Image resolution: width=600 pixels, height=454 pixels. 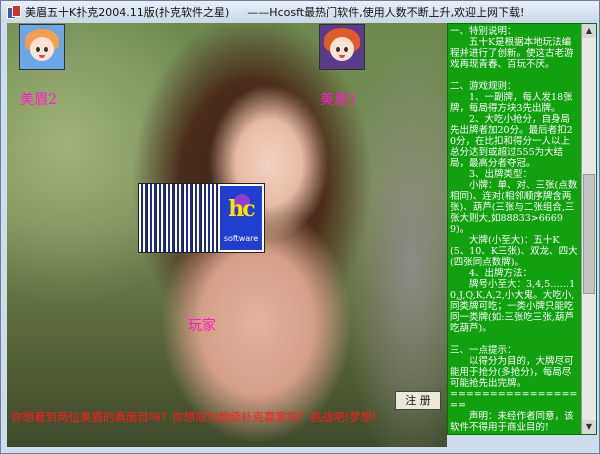 What do you see at coordinates (42, 47) in the screenshot?
I see `opponent-2-avatar` at bounding box center [42, 47].